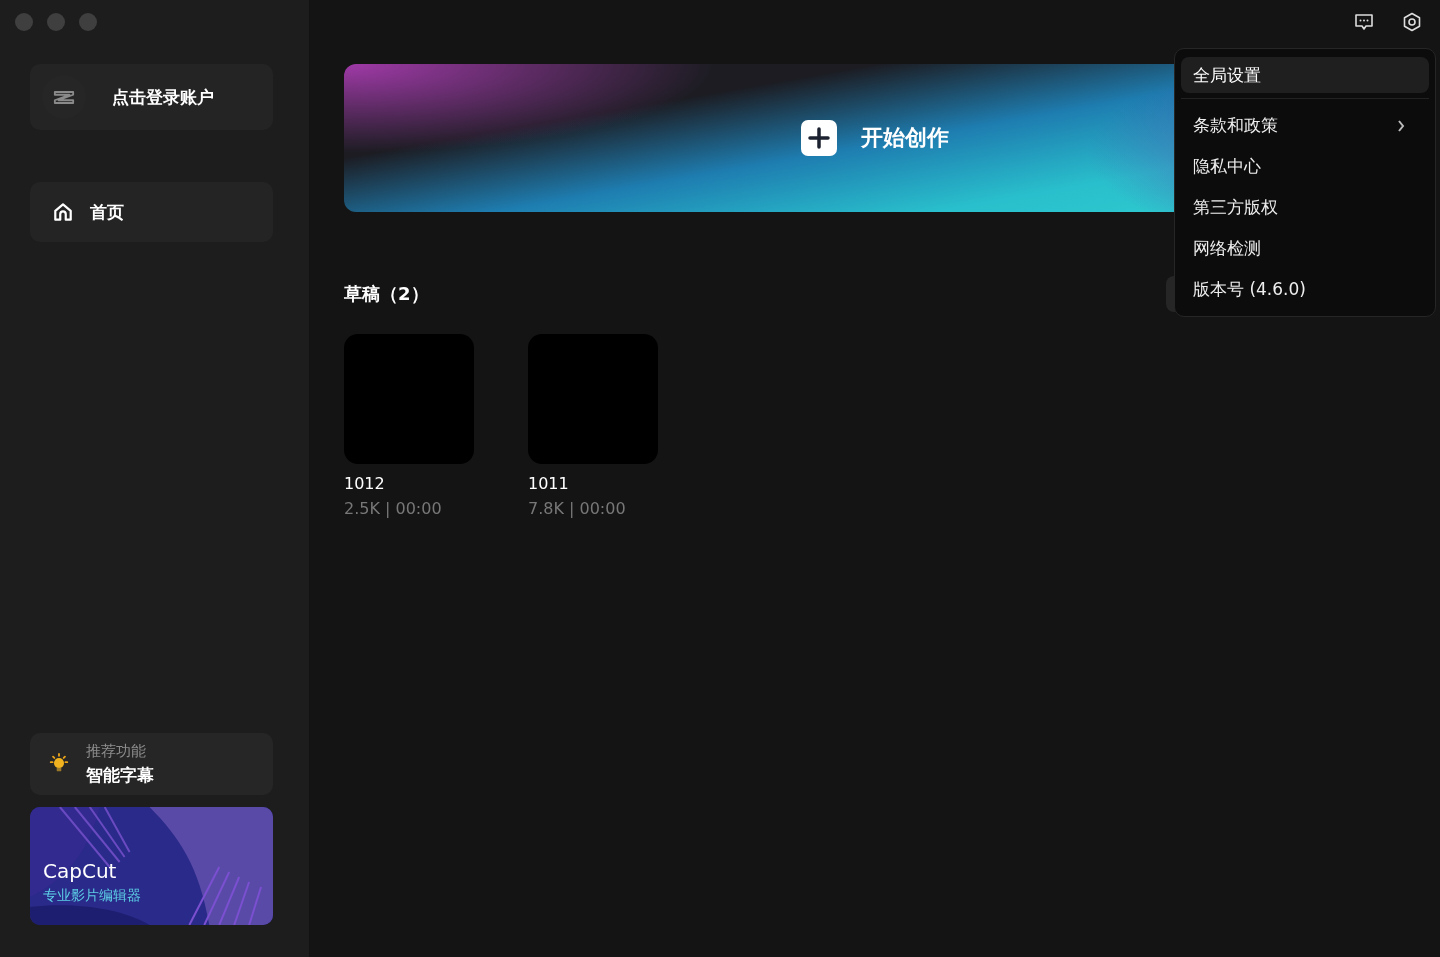  Describe the element at coordinates (151, 212) in the screenshot. I see `nav-item: 首页` at that location.